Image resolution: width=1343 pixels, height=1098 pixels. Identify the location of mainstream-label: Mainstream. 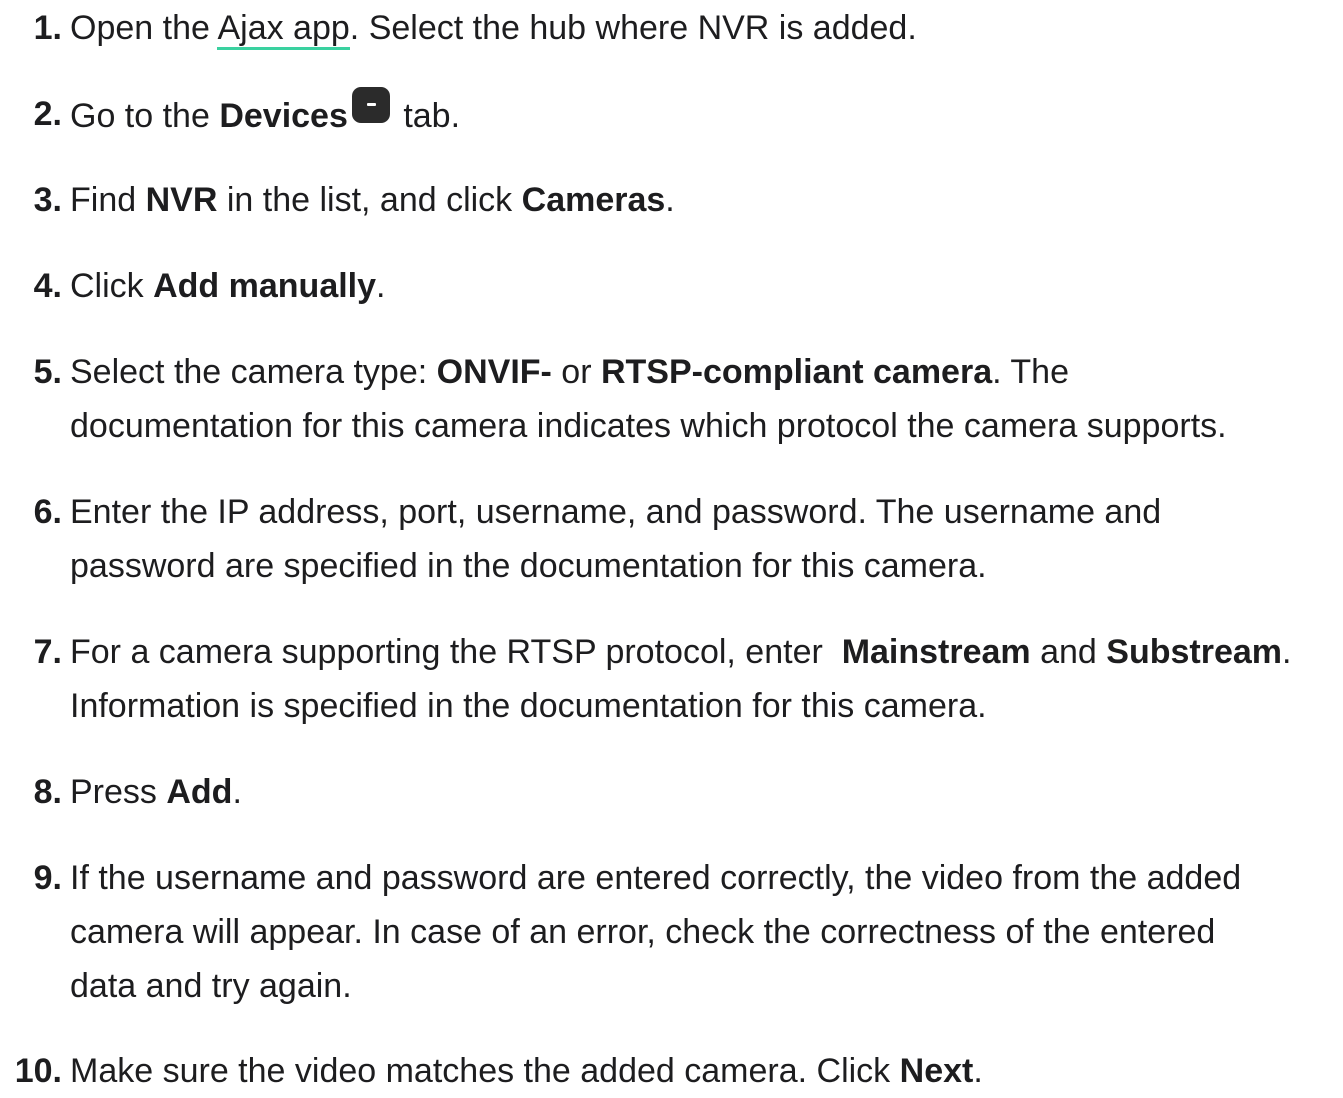
(936, 652).